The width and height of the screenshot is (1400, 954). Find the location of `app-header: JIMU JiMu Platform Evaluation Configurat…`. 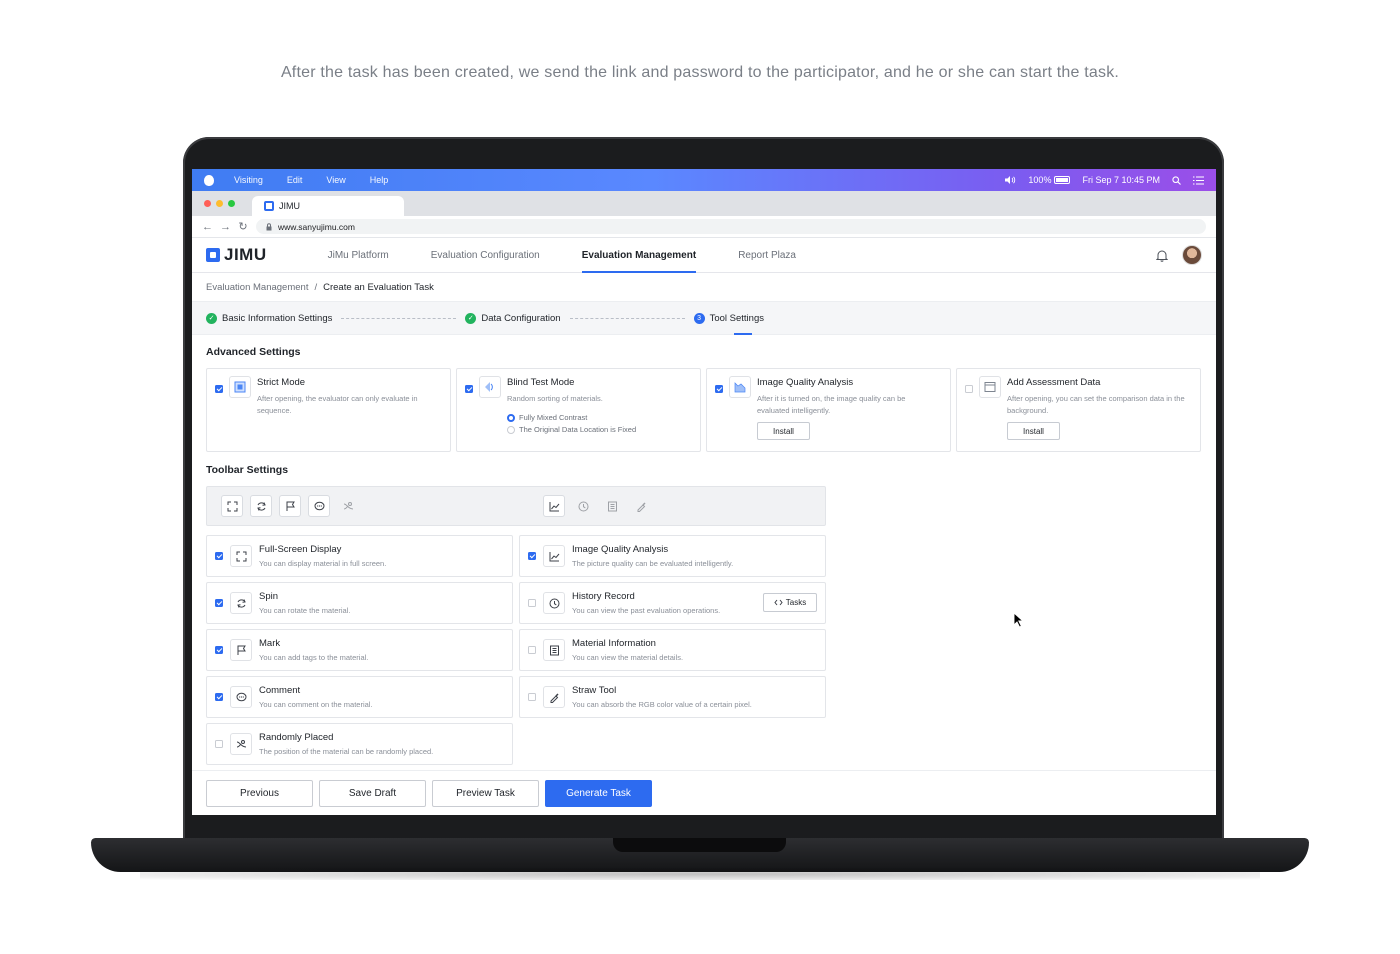

app-header: JIMU JiMu Platform Evaluation Configurat… is located at coordinates (704, 255).